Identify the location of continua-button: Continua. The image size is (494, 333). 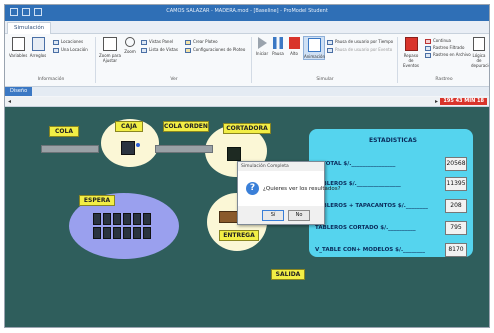
(438, 41).